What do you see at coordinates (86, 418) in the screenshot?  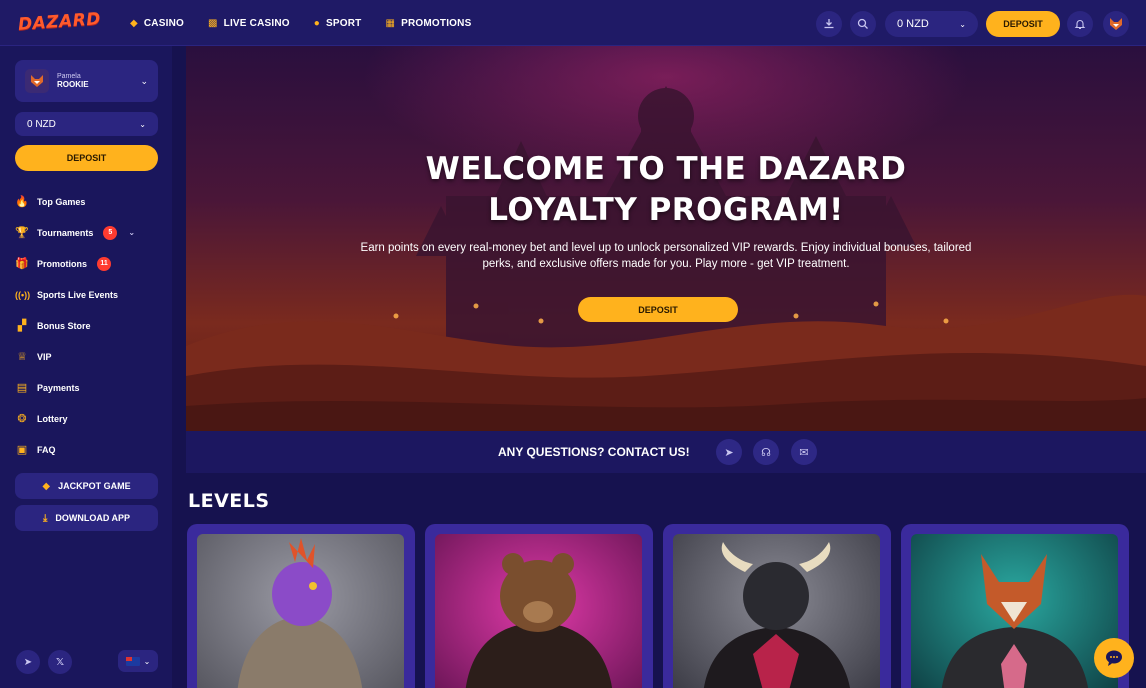 I see `sidebar-item-lottery: ❂ Lottery` at bounding box center [86, 418].